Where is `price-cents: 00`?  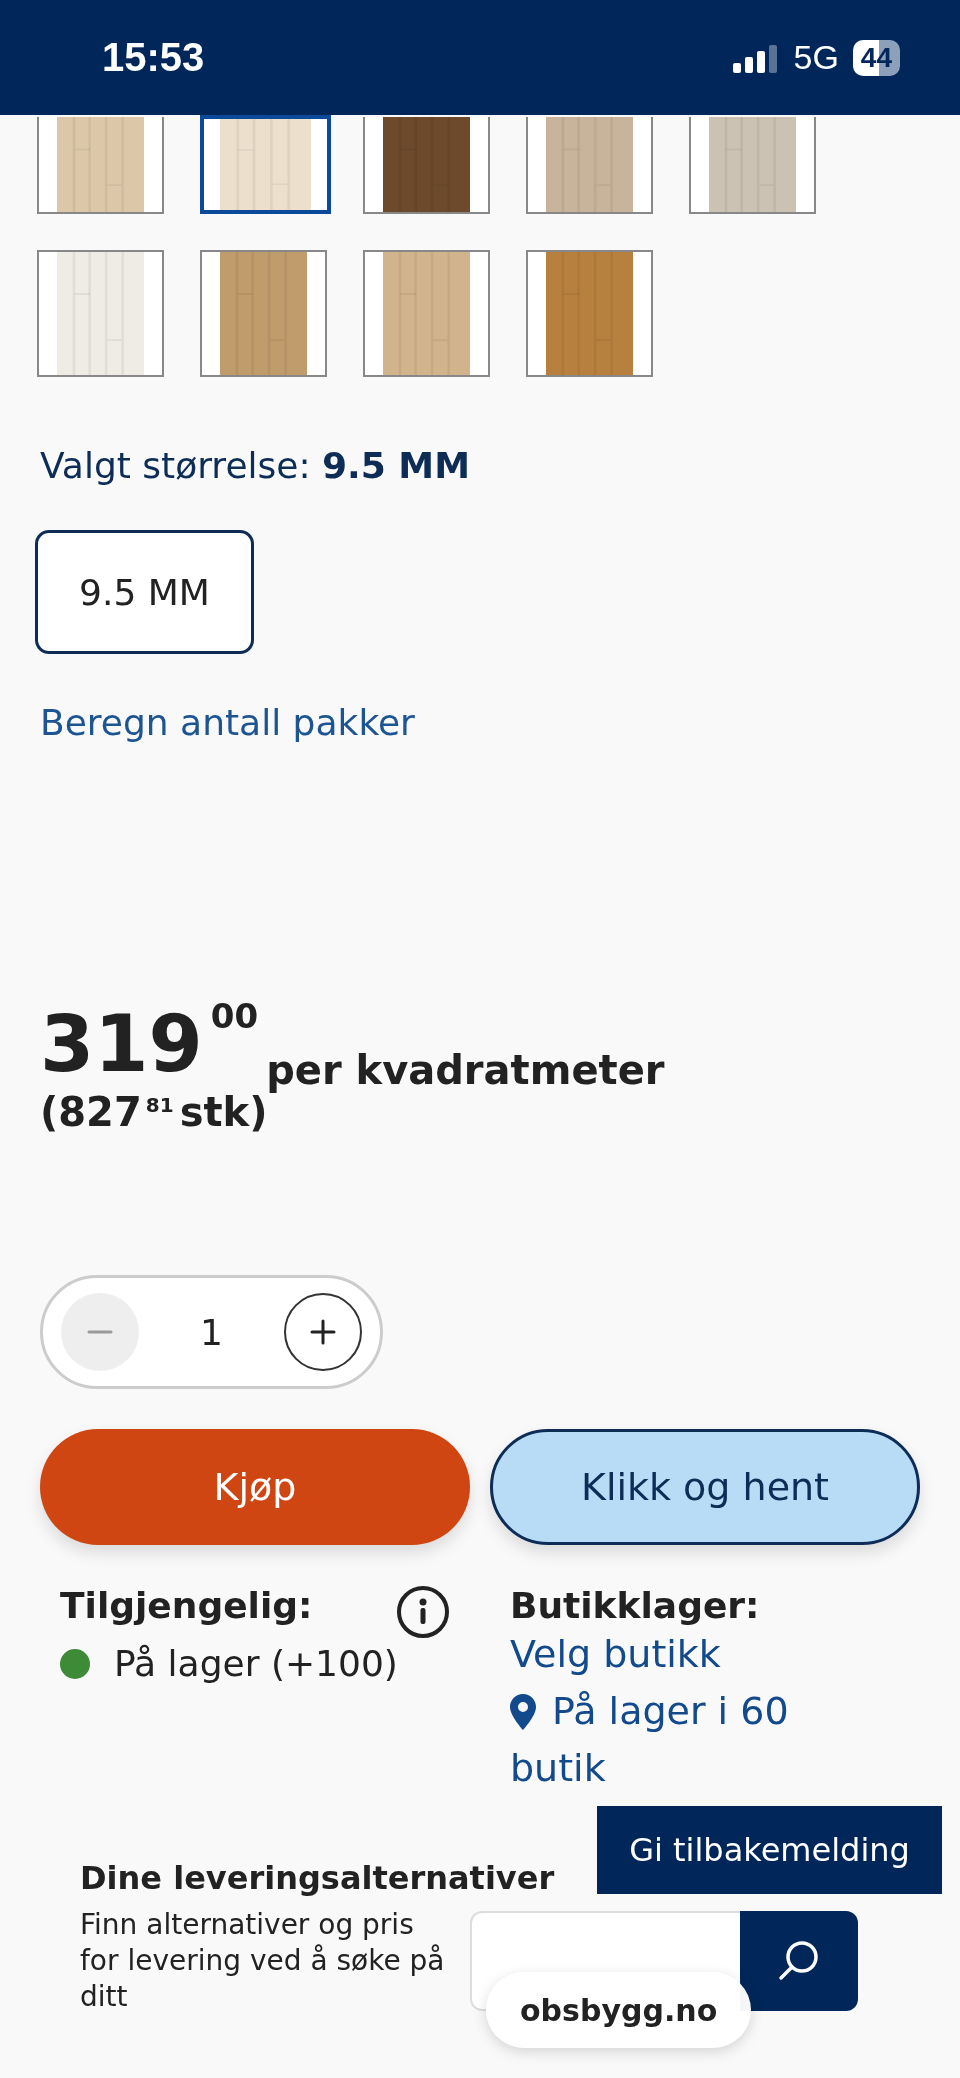
price-cents: 00 is located at coordinates (234, 1016).